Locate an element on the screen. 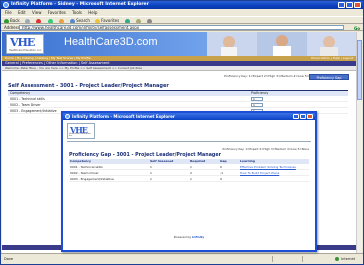  popup-logo: VHE Healthcare Education, Inc. is located at coordinates (81, 131).